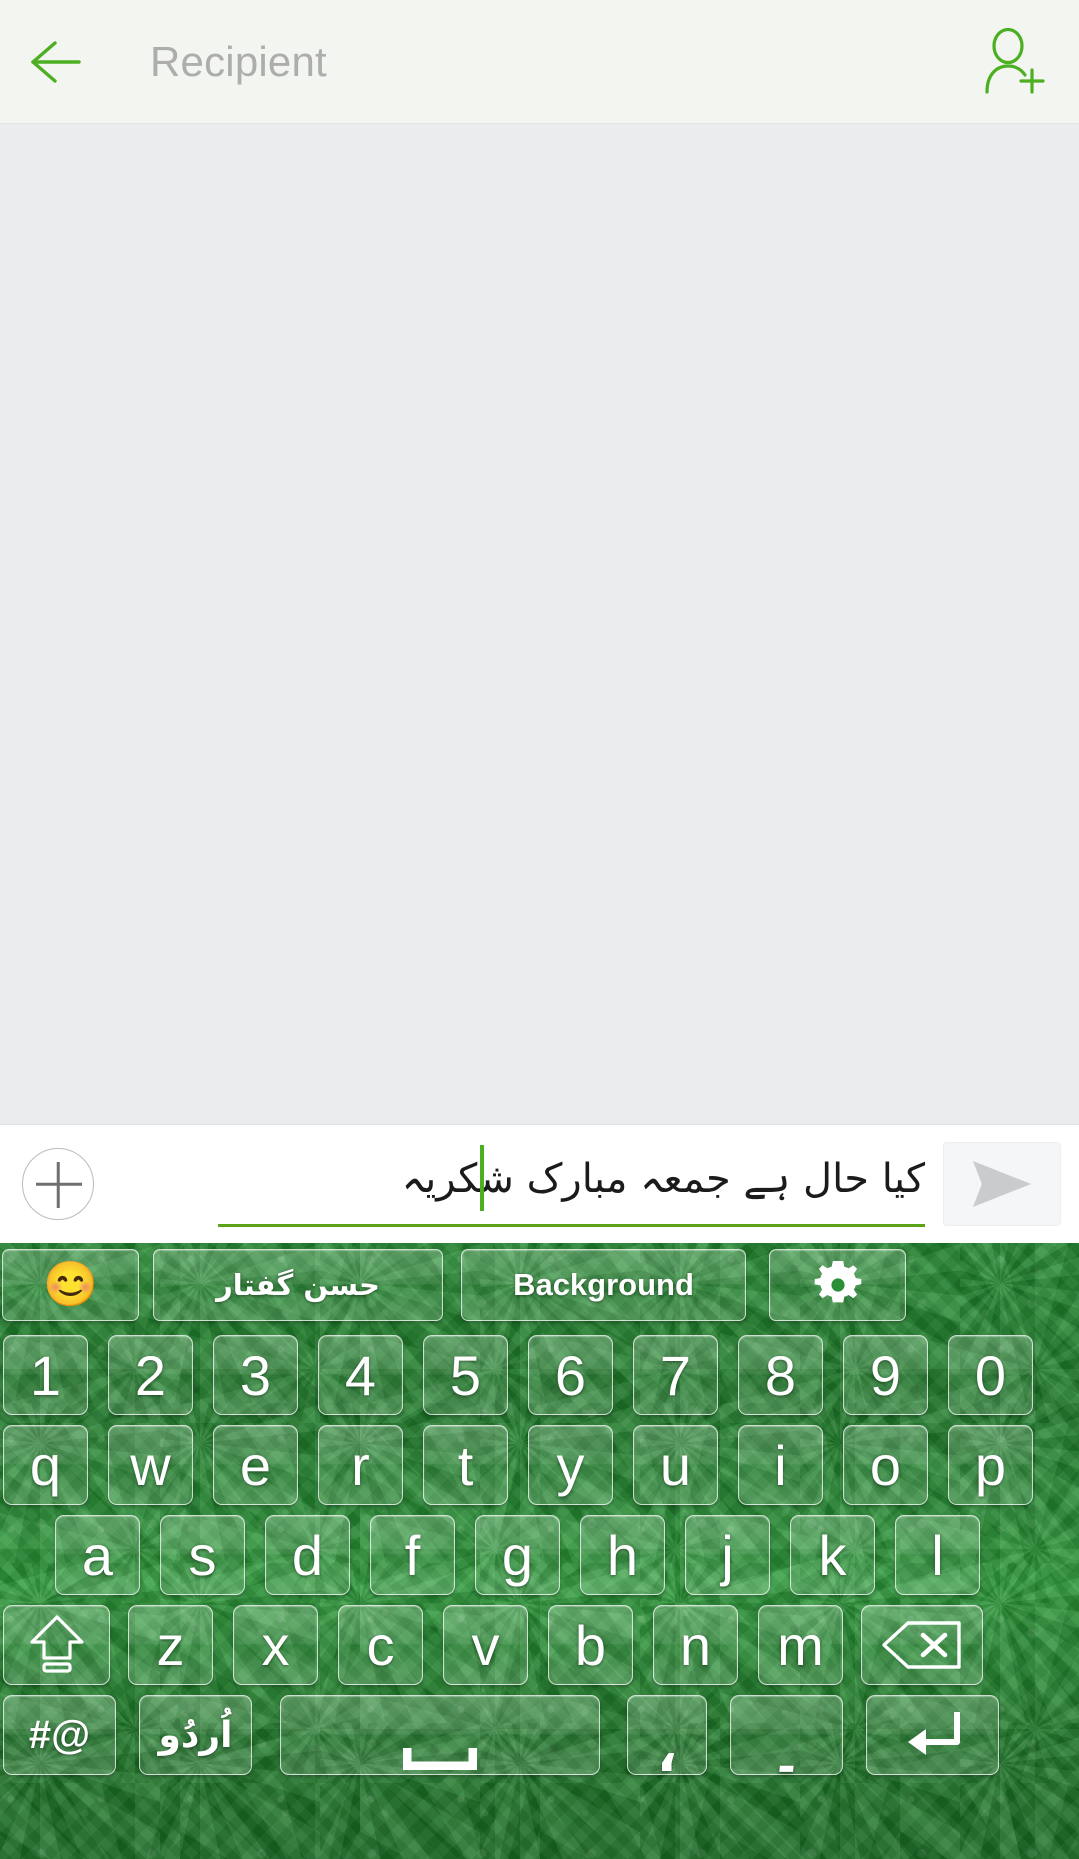 The width and height of the screenshot is (1079, 1859). I want to click on key-w: w, so click(150, 1465).